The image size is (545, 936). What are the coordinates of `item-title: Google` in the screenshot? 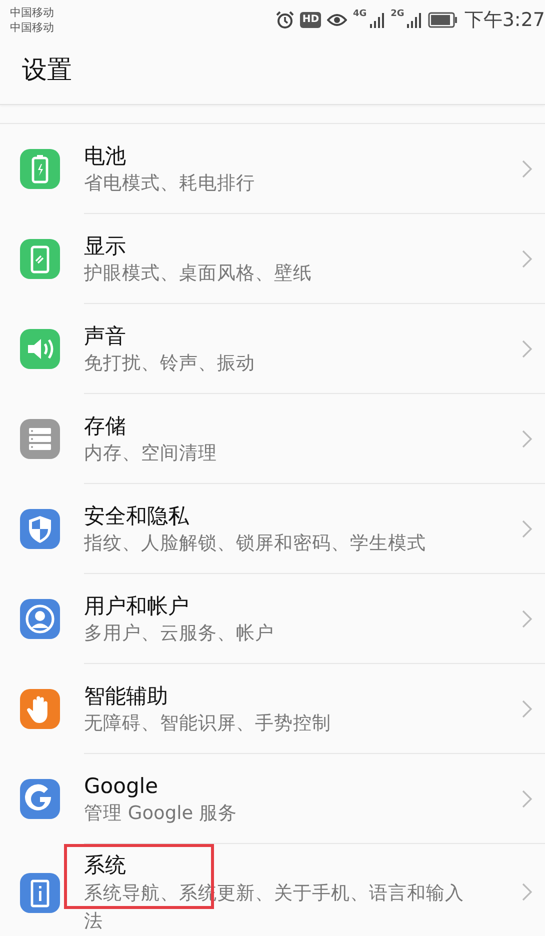 It's located at (121, 786).